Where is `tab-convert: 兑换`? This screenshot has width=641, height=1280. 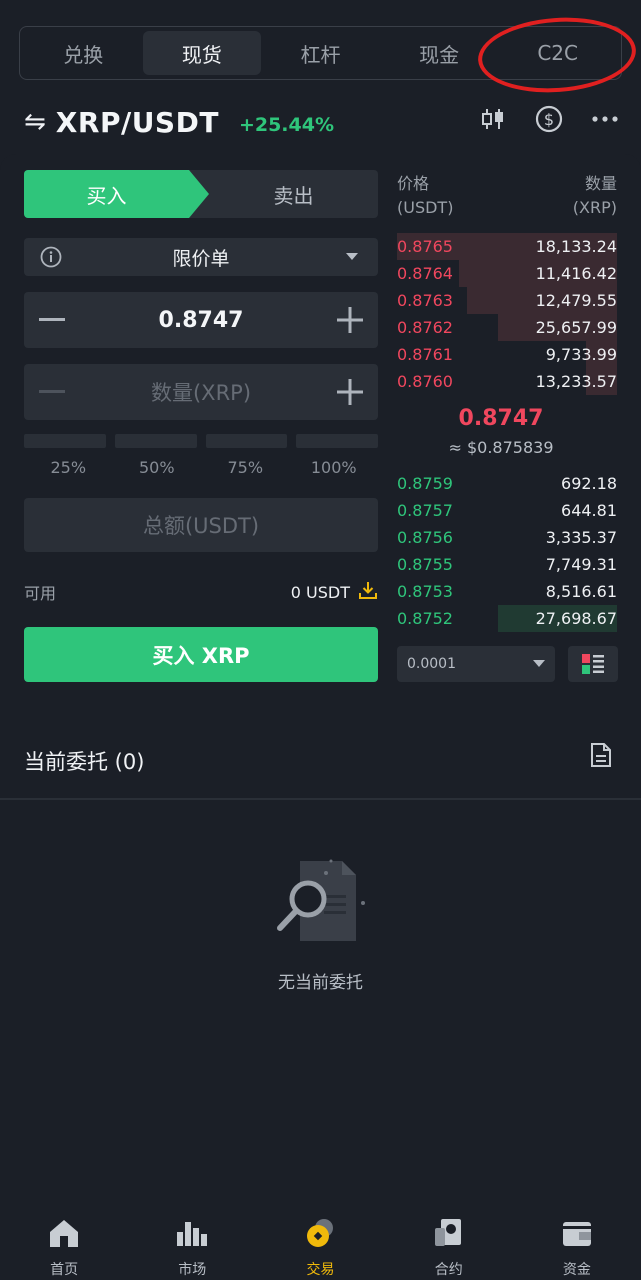 tab-convert: 兑换 is located at coordinates (83, 53).